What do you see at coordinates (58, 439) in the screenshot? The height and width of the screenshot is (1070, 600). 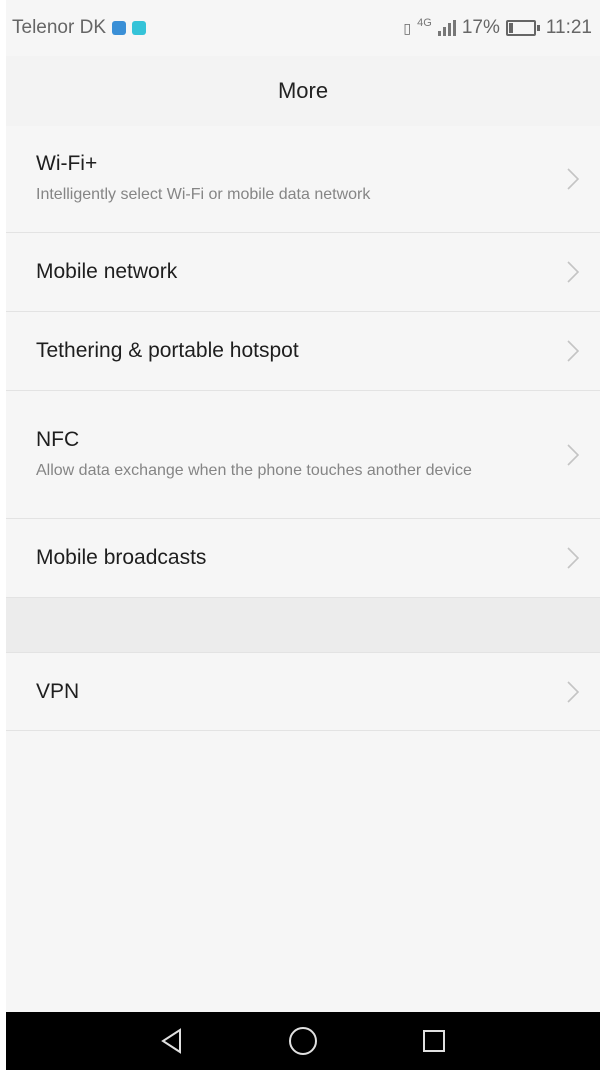 I see `item-title: NFC` at bounding box center [58, 439].